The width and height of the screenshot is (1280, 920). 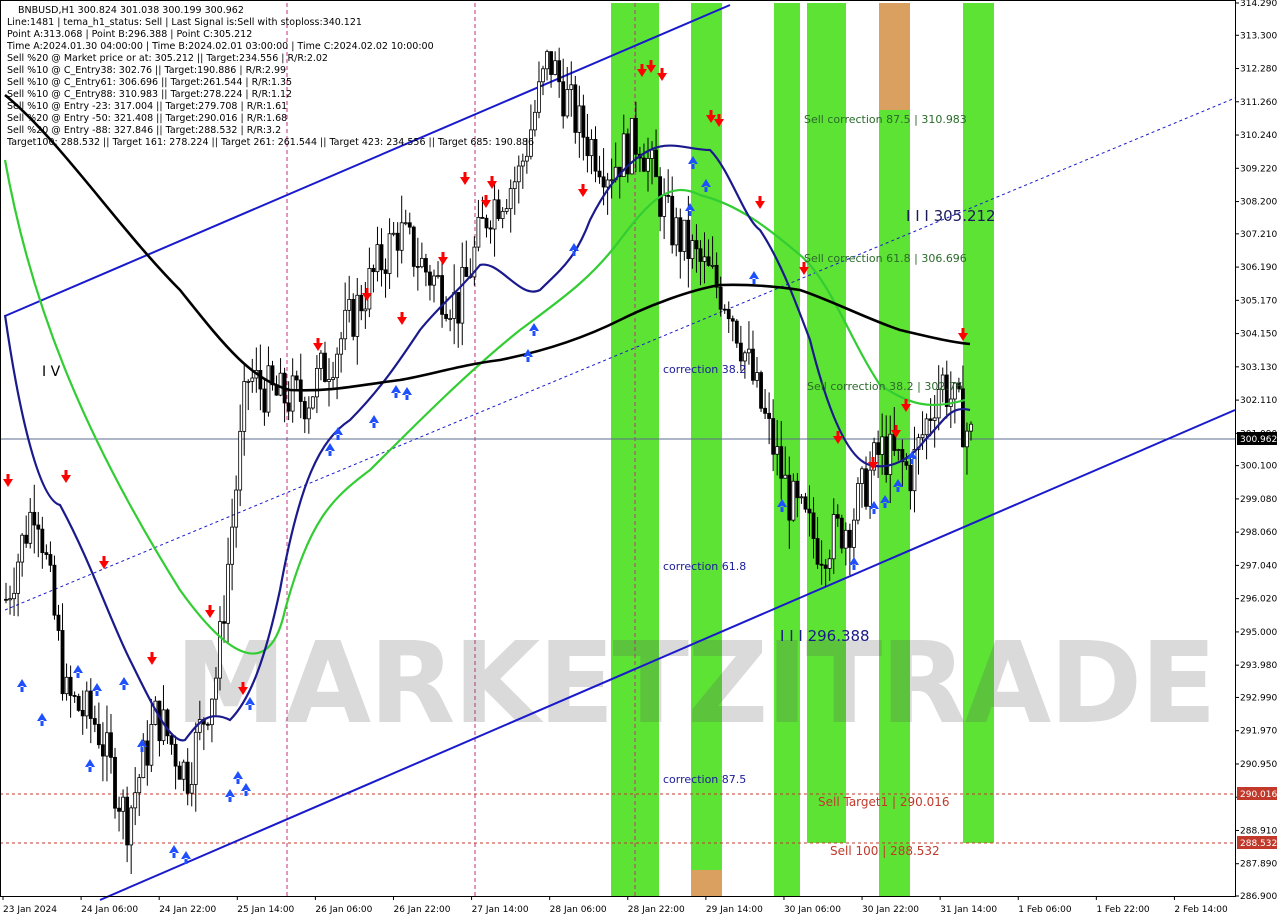 I want to click on price-tick-label: 299.080, so click(x=1258, y=500).